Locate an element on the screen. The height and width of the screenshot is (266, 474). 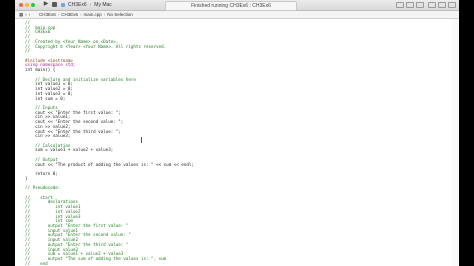
forward-icon: › is located at coordinates (30, 14).